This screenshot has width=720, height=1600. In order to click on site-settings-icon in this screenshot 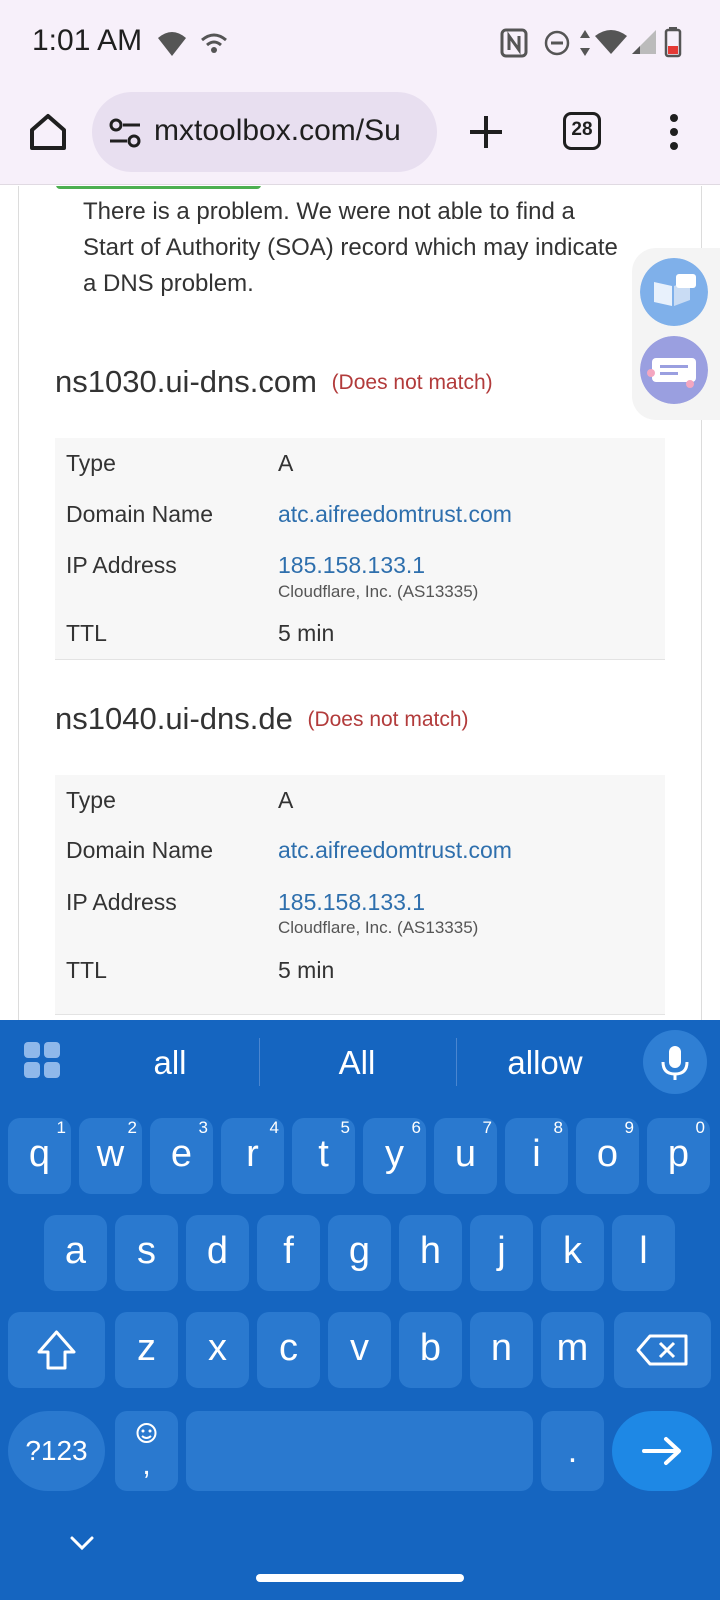, I will do `click(125, 133)`.